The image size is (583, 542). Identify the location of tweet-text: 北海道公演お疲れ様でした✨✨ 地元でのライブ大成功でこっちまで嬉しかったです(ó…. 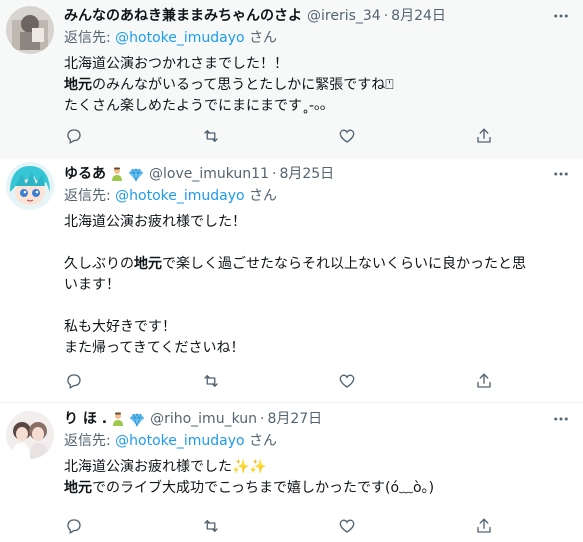
(318, 478).